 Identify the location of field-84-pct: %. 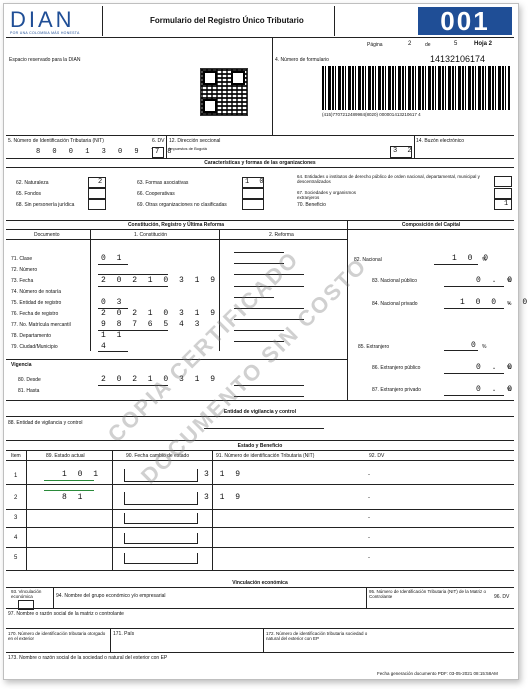
(509, 304).